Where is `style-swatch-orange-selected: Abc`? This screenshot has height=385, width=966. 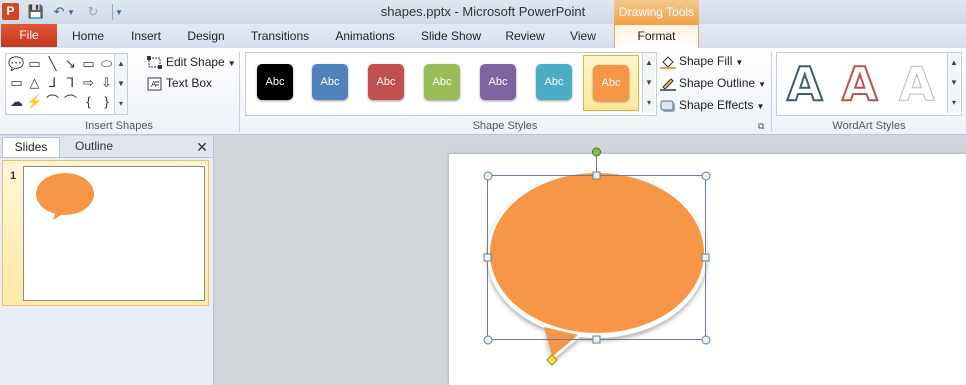 style-swatch-orange-selected: Abc is located at coordinates (611, 83).